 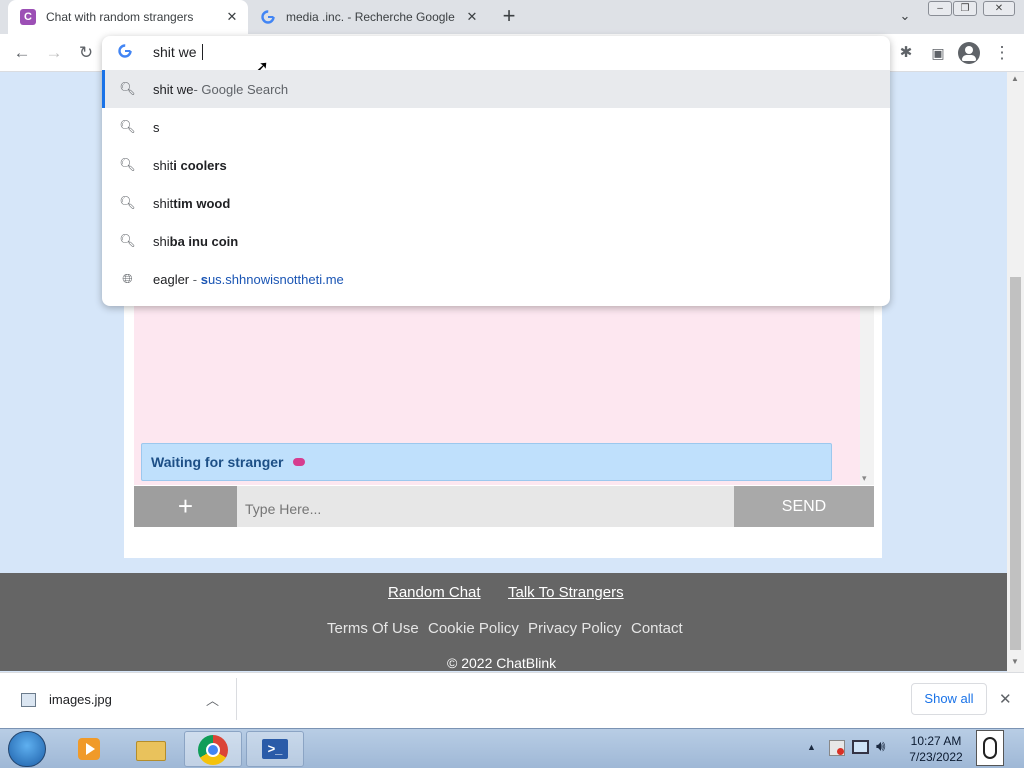 What do you see at coordinates (496, 203) in the screenshot?
I see `omnibox-suggestion: 🔍︎ shit tim wood` at bounding box center [496, 203].